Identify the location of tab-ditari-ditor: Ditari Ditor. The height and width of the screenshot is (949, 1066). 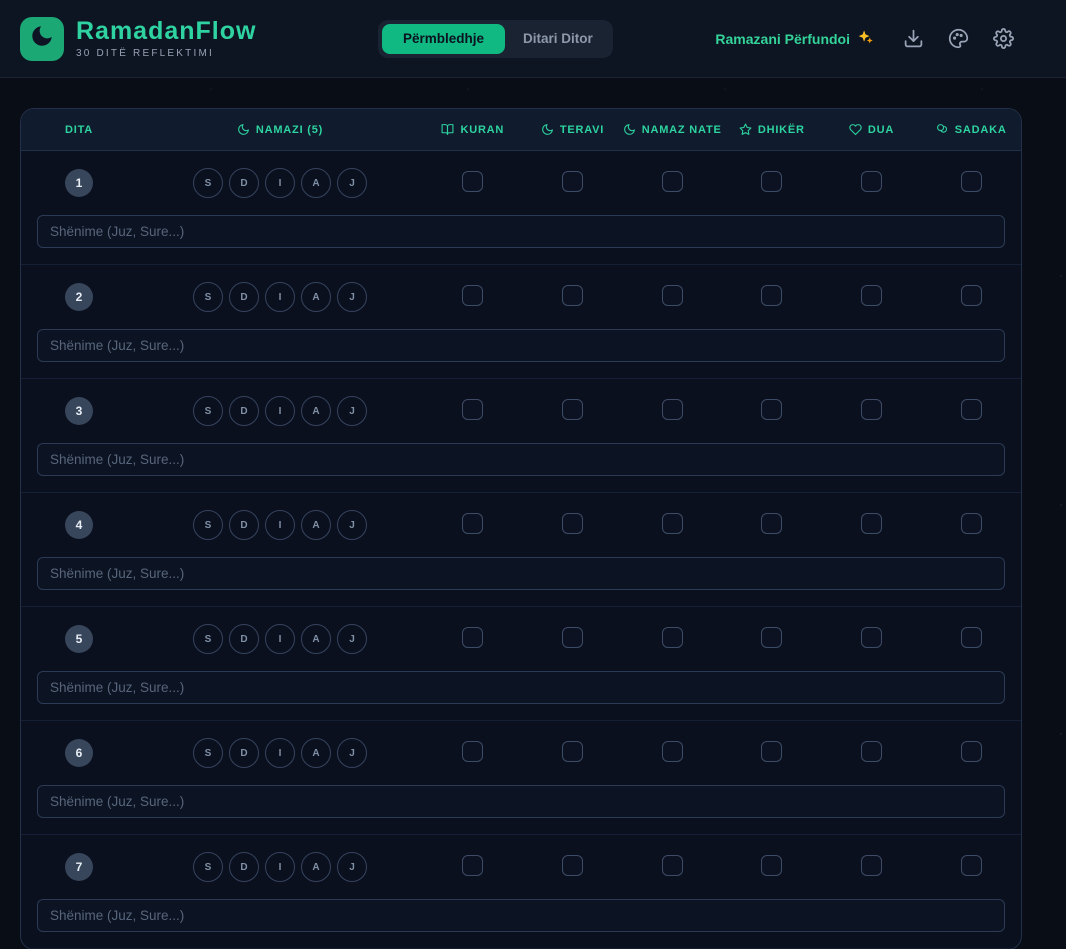
(558, 39).